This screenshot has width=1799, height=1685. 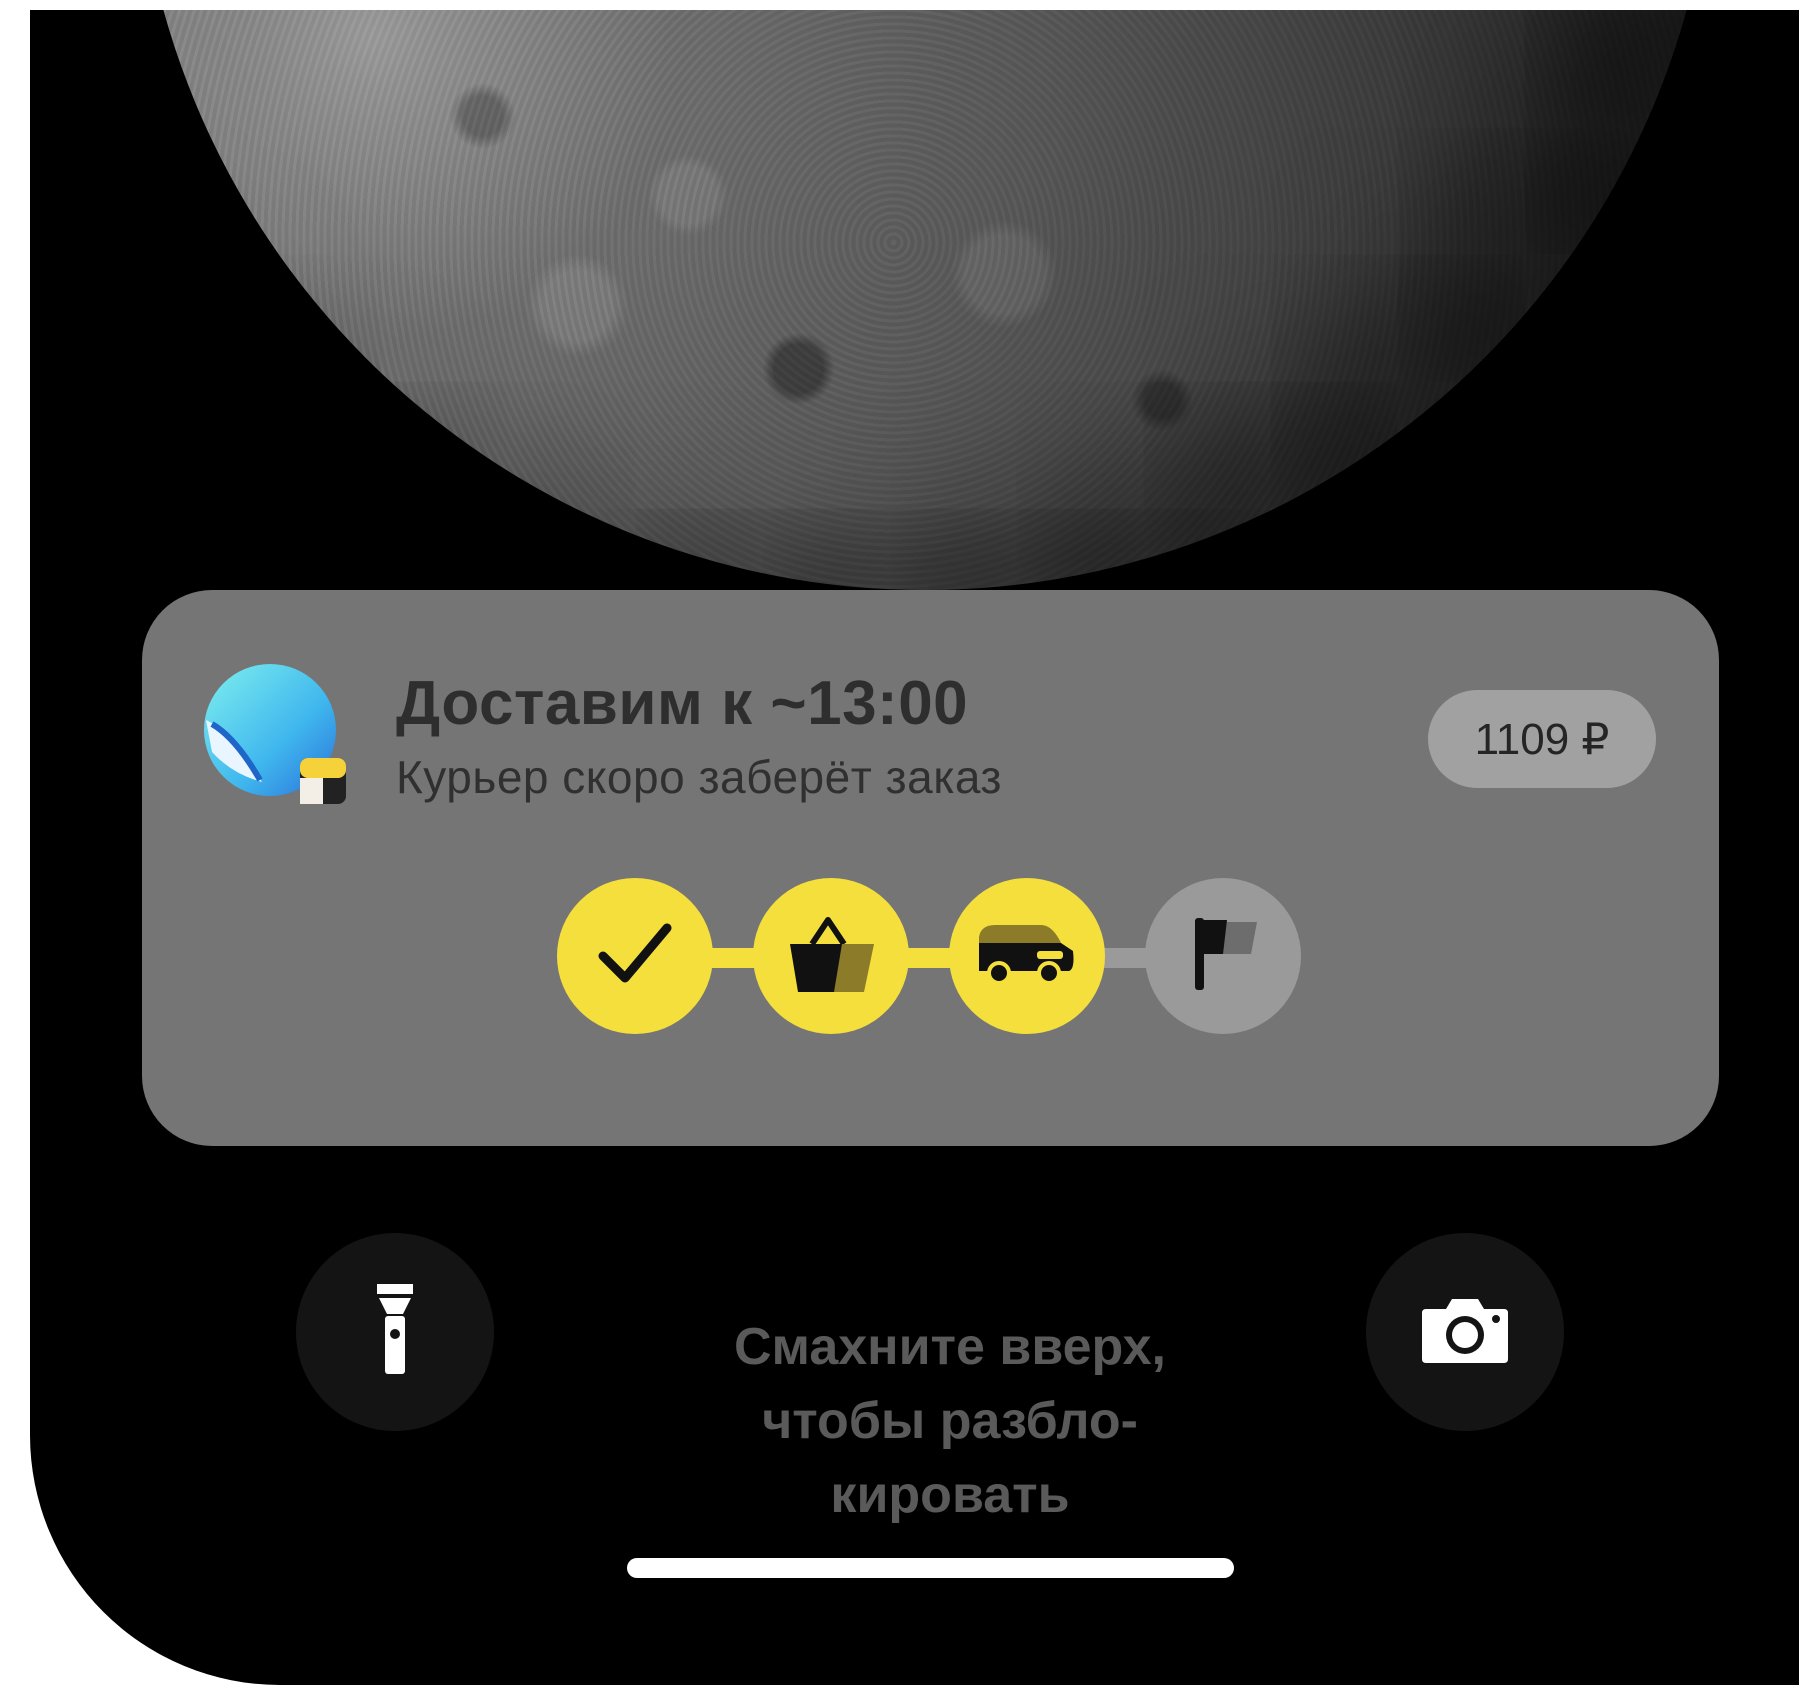 I want to click on delivery-progress, so click(x=932, y=958).